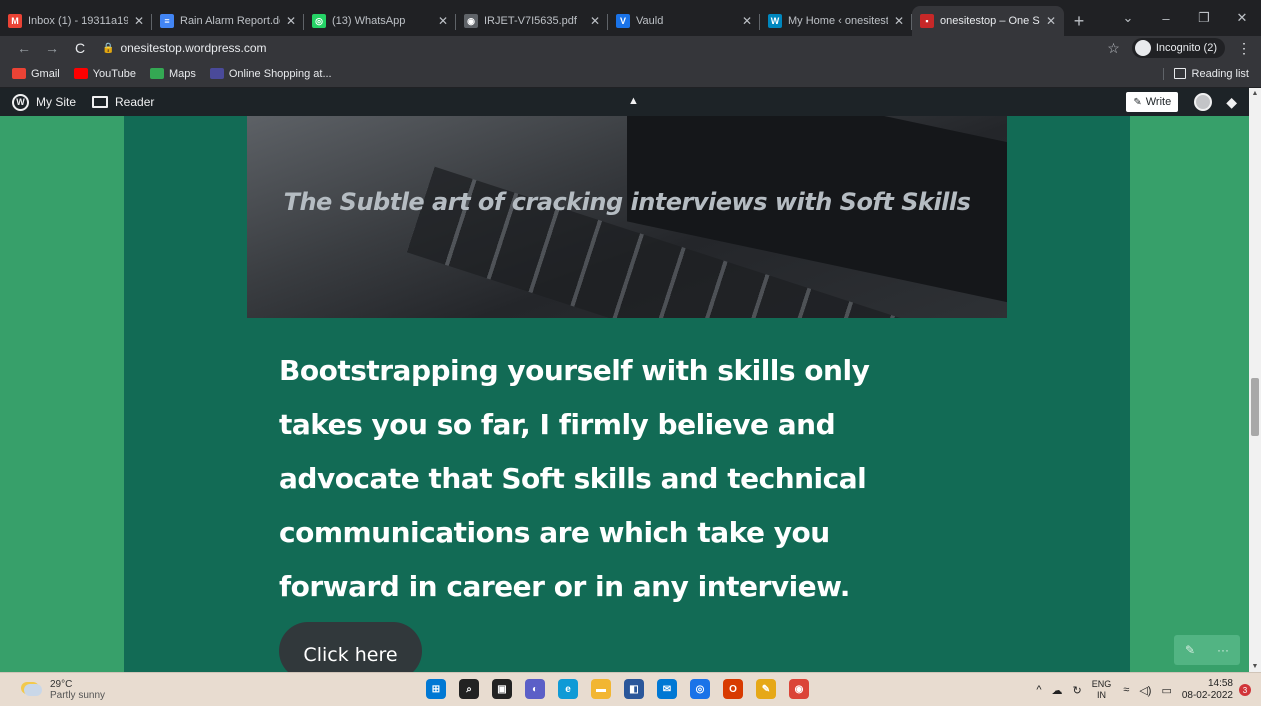 Image resolution: width=1261 pixels, height=706 pixels. I want to click on page-scrollbar: ▲ ▼, so click(1255, 380).